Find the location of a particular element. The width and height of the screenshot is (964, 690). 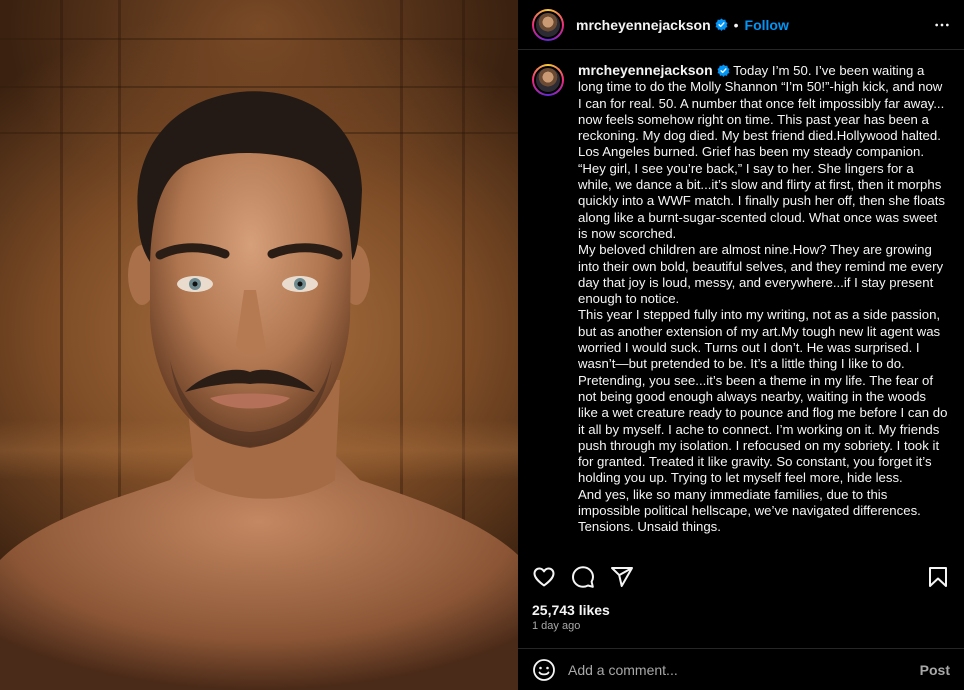

comment-input is located at coordinates (744, 669).